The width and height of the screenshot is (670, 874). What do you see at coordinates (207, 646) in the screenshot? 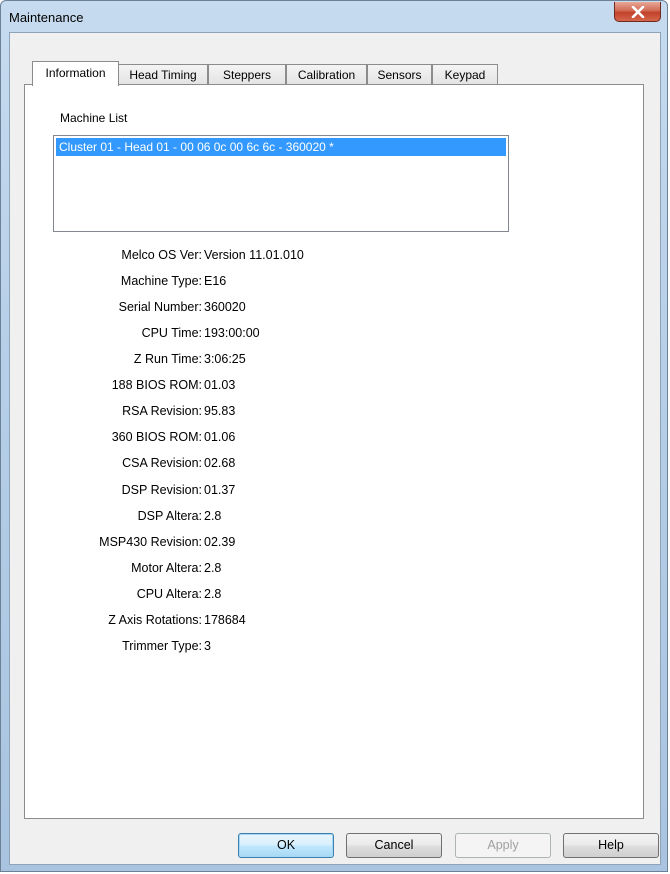
I see `info-value: 3` at bounding box center [207, 646].